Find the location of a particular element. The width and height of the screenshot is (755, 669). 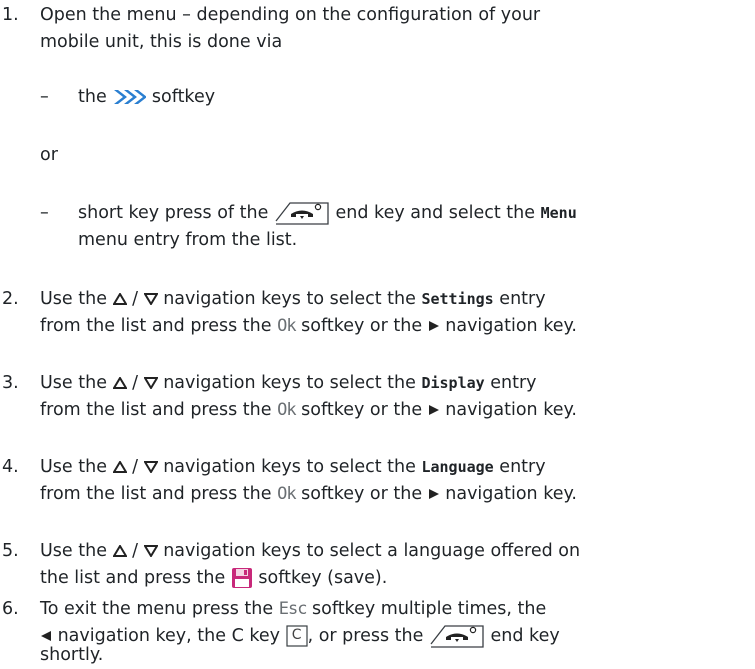

text: softkey (save). is located at coordinates (323, 578).